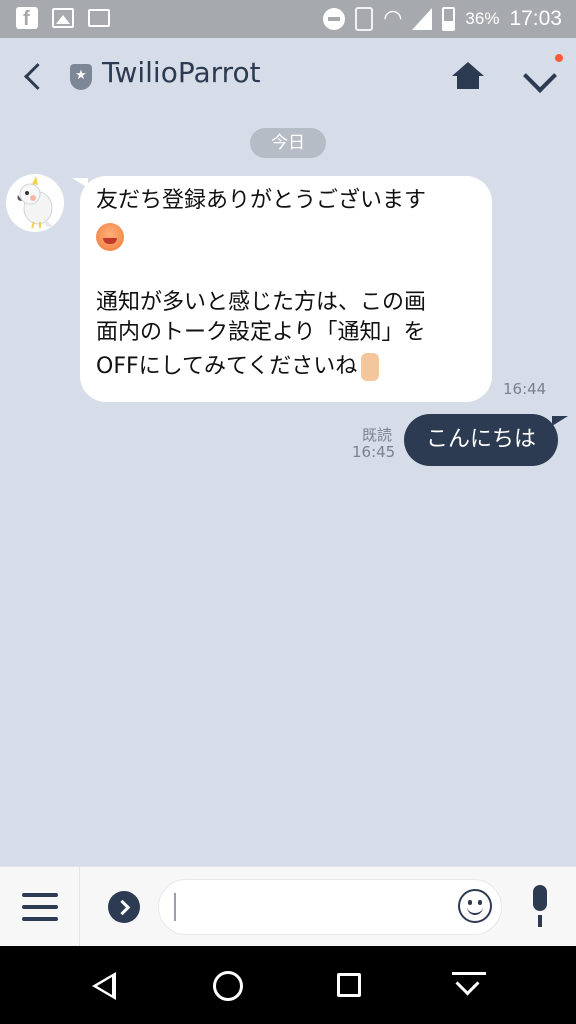 This screenshot has width=576, height=1024. What do you see at coordinates (228, 986) in the screenshot?
I see `home-circle-icon` at bounding box center [228, 986].